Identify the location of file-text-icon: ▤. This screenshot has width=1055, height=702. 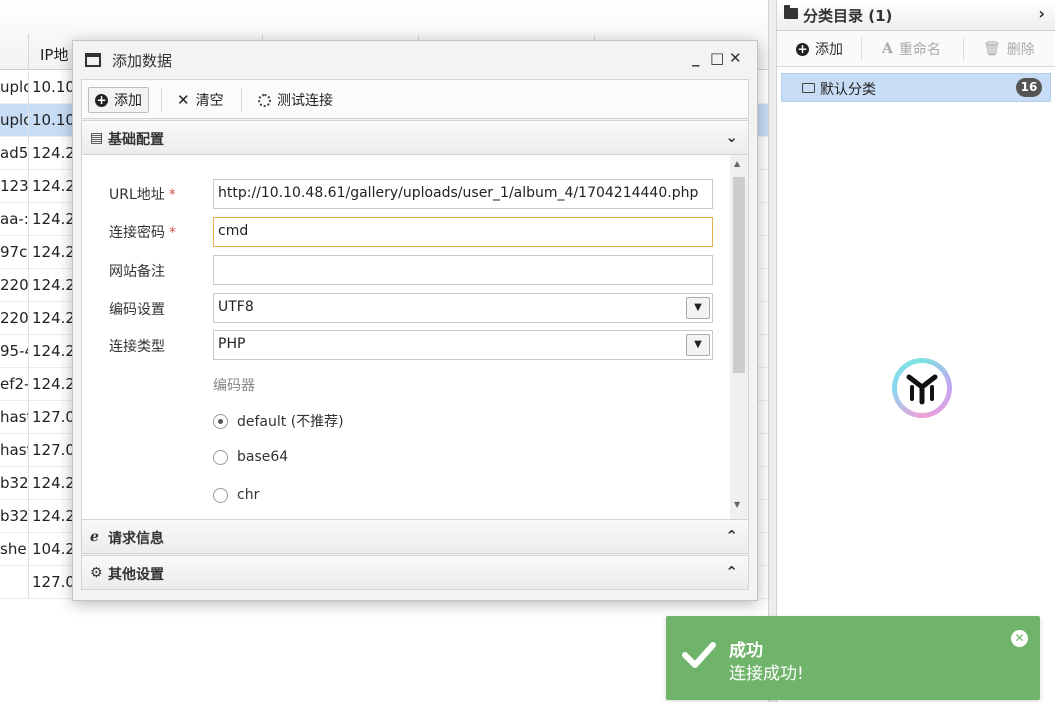
(97, 138).